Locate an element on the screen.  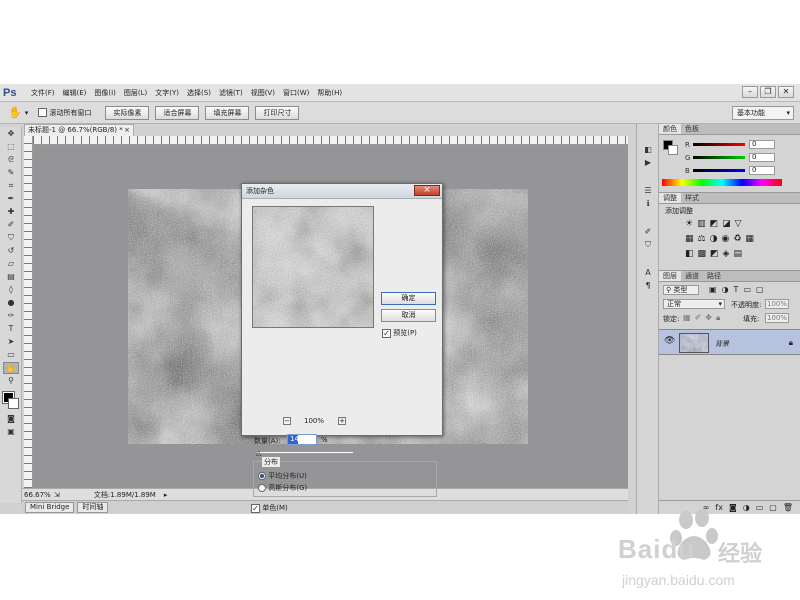
zoom-out-button: − is located at coordinates (287, 421).